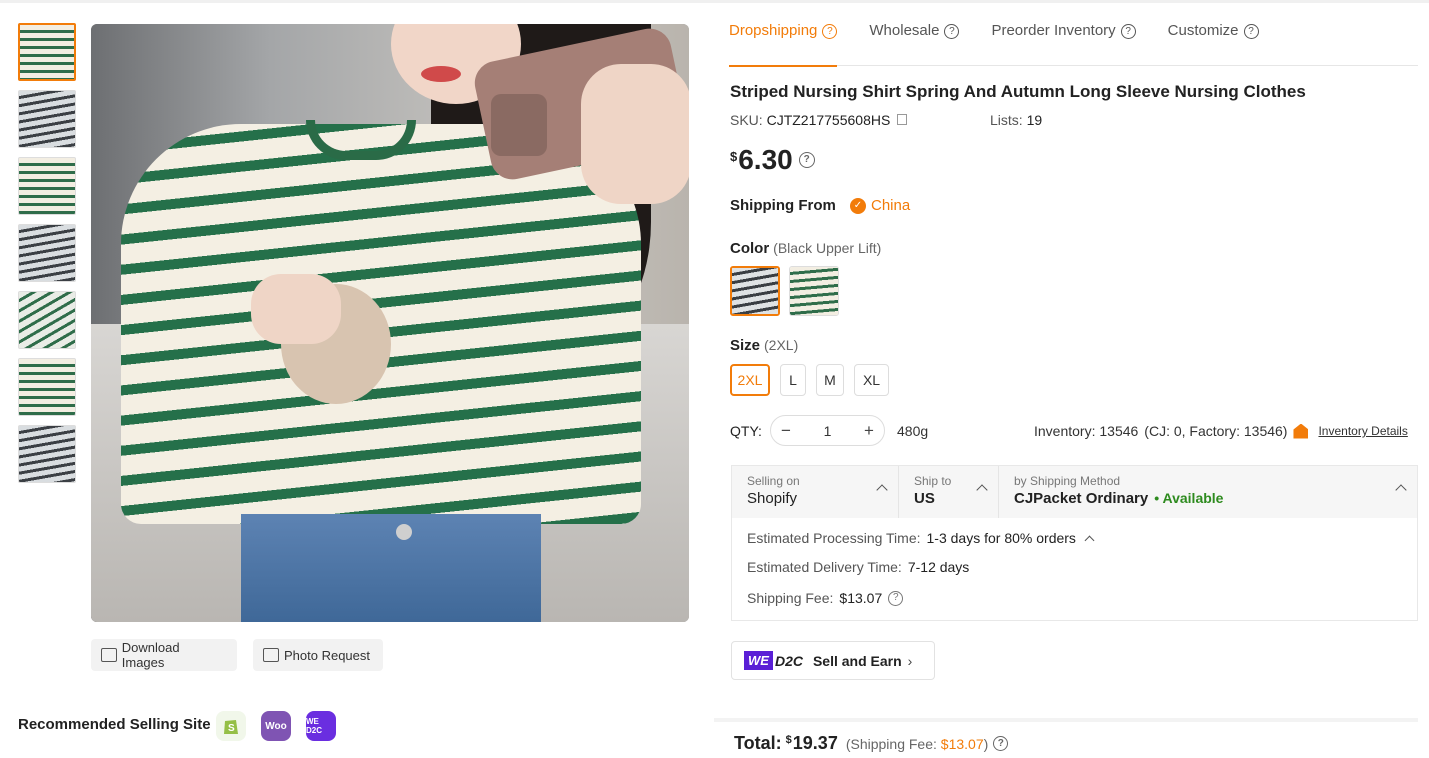 The height and width of the screenshot is (758, 1429). I want to click on shipping-from-value: China, so click(891, 205).